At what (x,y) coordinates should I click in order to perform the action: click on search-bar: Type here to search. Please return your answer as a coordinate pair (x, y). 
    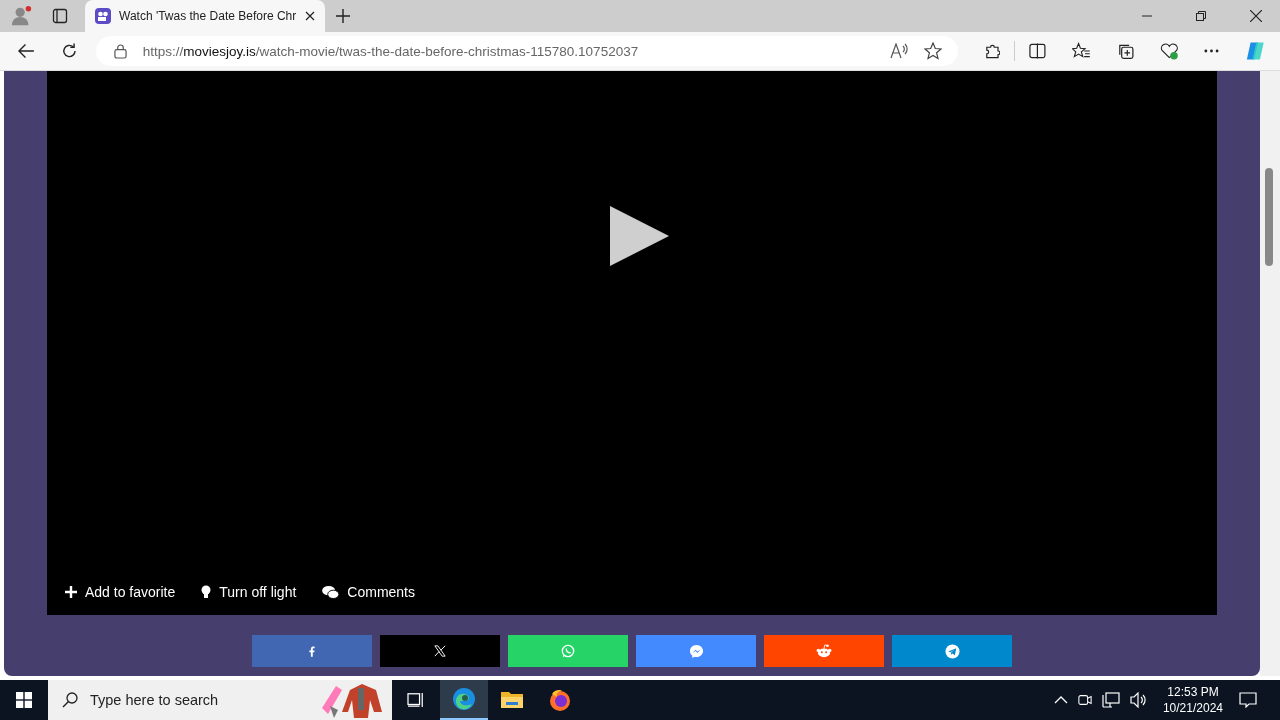
    Looking at the image, I should click on (220, 700).